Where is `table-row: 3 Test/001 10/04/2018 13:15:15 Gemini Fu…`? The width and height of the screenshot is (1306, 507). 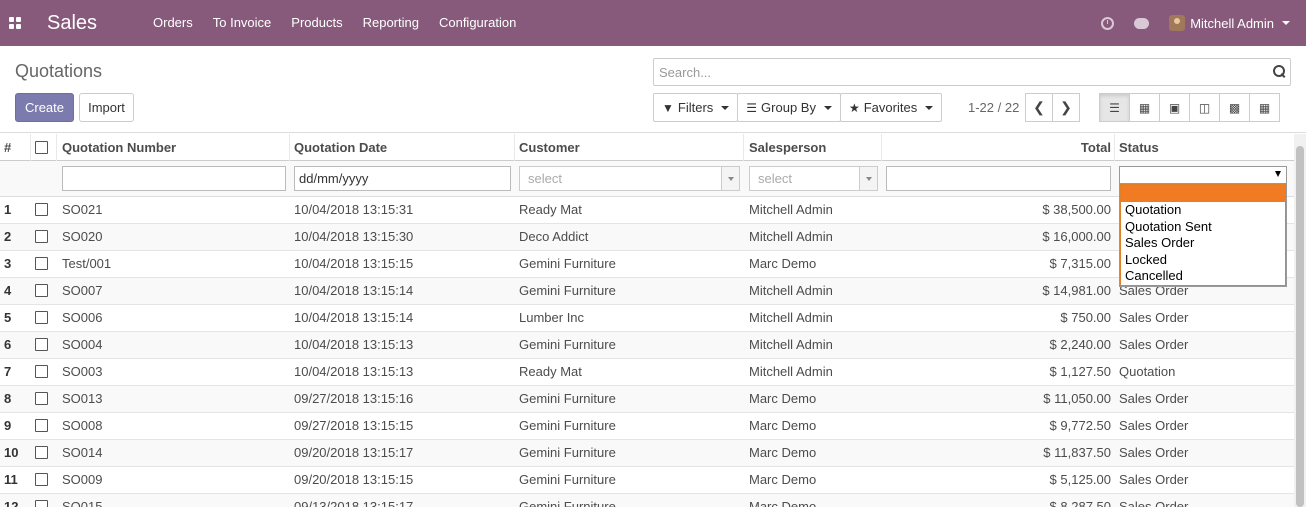
table-row: 3 Test/001 10/04/2018 13:15:15 Gemini Fu… is located at coordinates (647, 264).